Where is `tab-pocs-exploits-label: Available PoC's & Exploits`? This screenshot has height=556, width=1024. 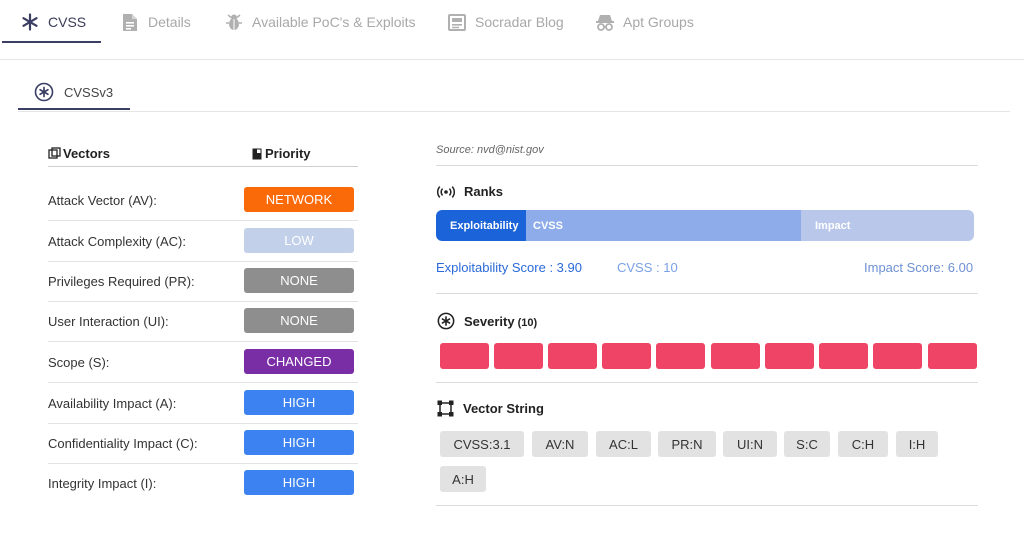
tab-pocs-exploits-label: Available PoC's & Exploits is located at coordinates (334, 22).